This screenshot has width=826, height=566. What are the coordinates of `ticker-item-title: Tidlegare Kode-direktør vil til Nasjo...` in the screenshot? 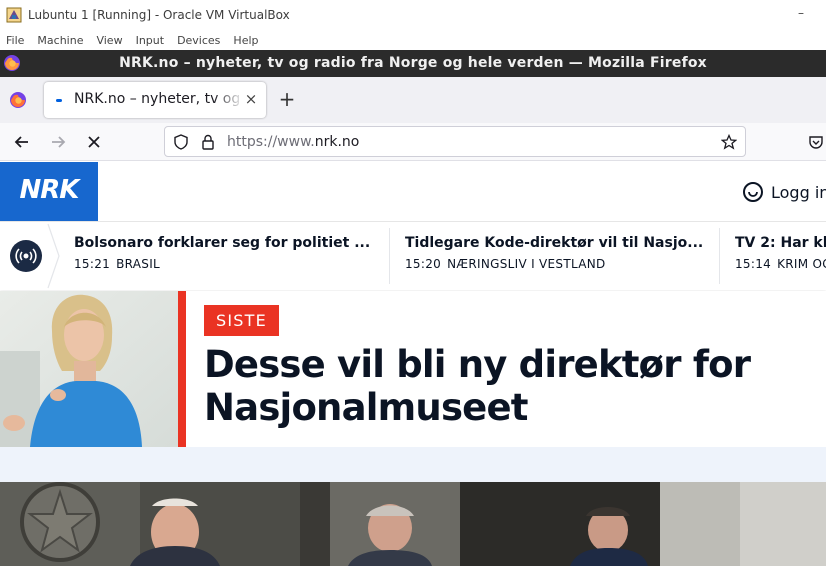 It's located at (554, 243).